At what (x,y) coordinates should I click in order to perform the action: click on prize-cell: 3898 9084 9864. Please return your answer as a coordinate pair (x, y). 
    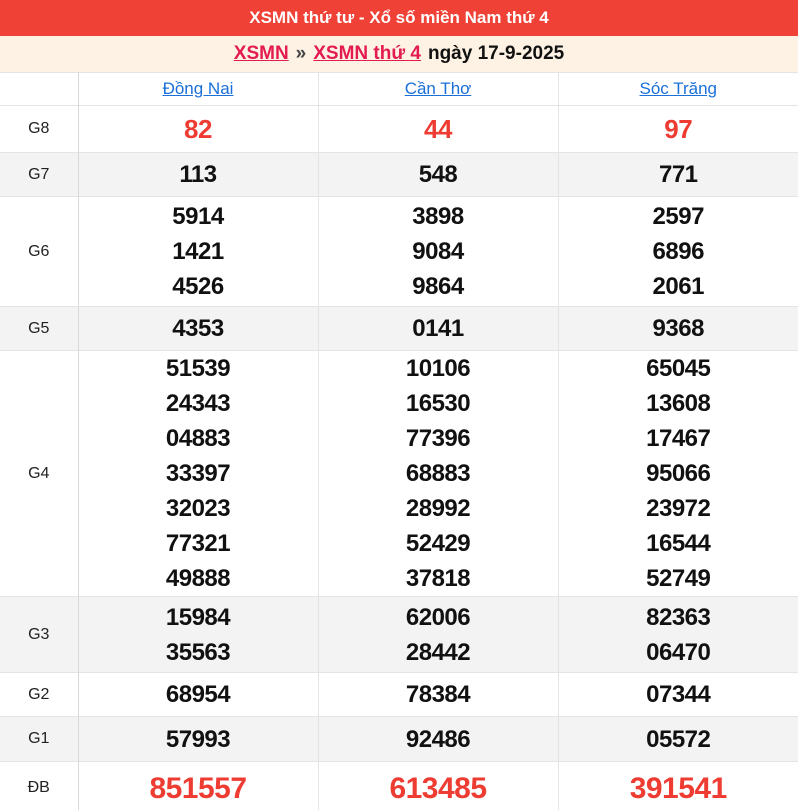
    Looking at the image, I should click on (437, 251).